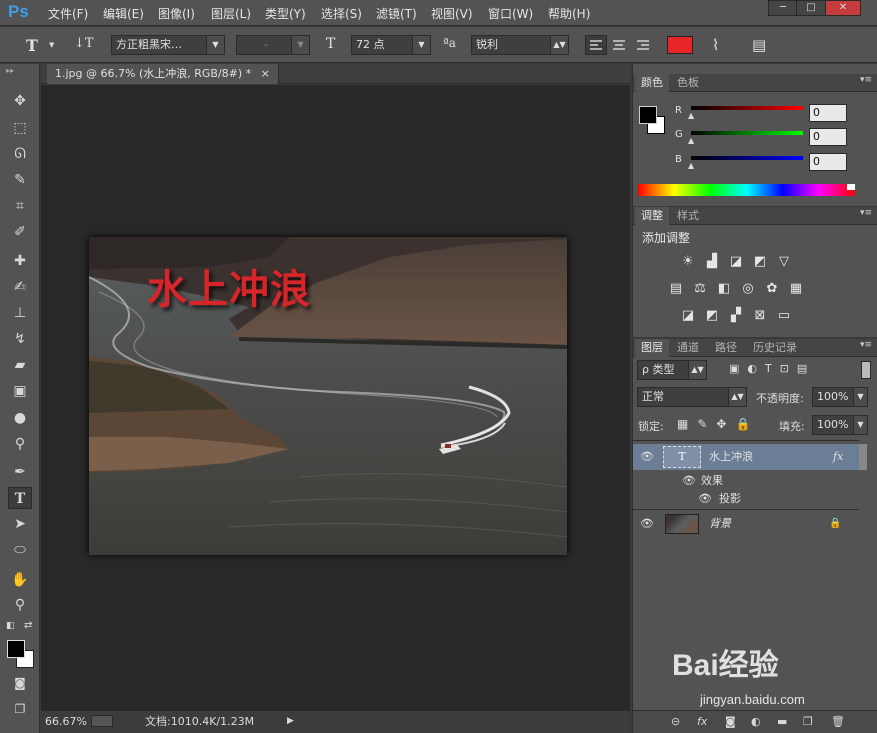 The width and height of the screenshot is (877, 733). Describe the element at coordinates (16, 649) in the screenshot. I see `foreground-color-swatch` at that location.